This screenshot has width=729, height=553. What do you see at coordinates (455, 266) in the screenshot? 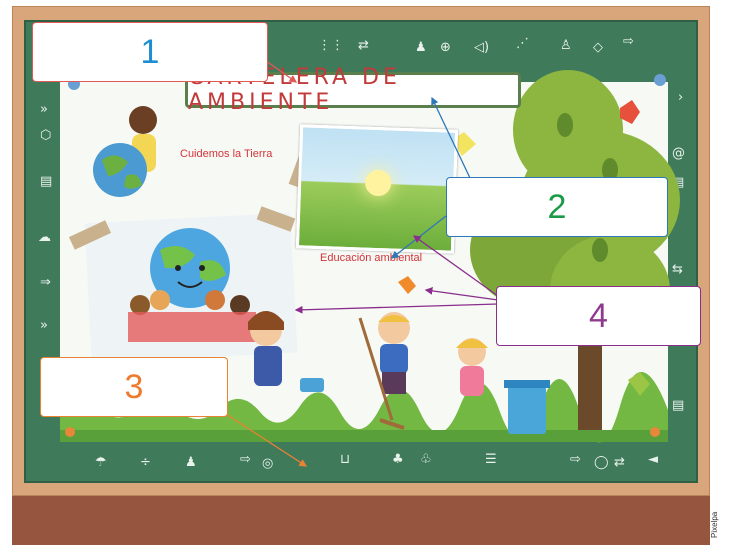
I see `pointer-4c` at bounding box center [455, 266].